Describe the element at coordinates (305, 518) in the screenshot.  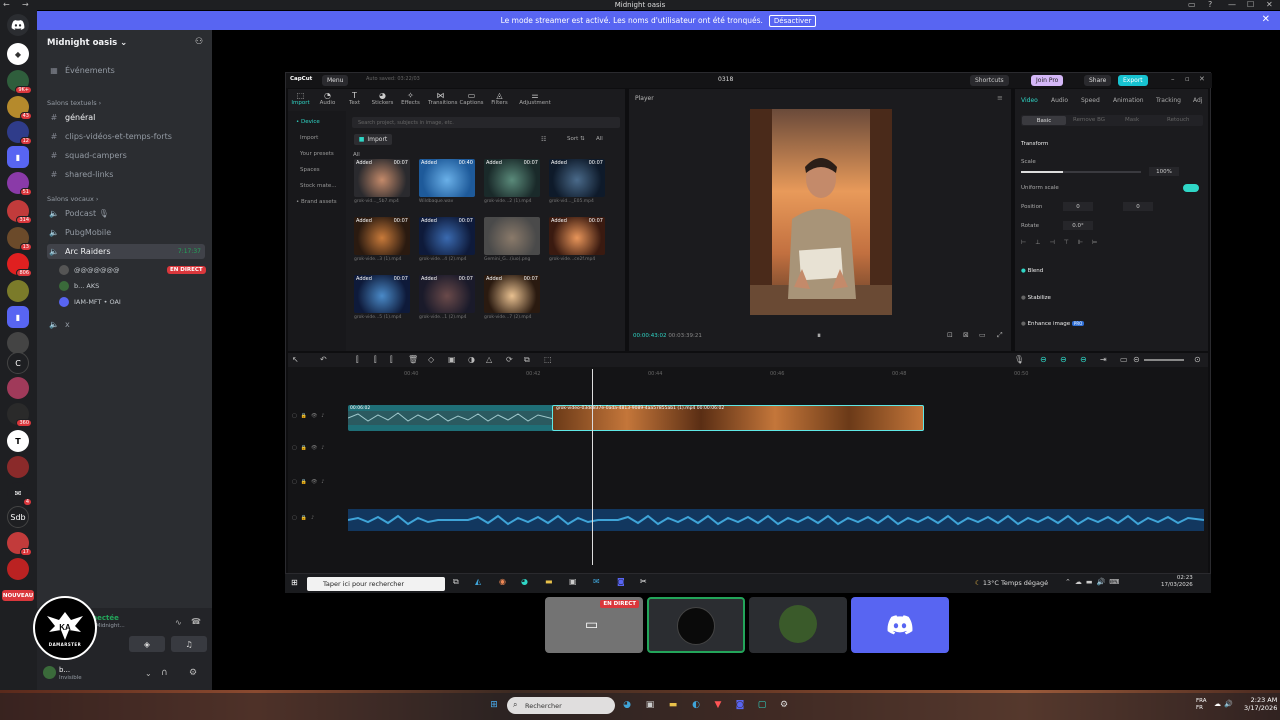
I see `track-controls: ▢🔒♪` at that location.